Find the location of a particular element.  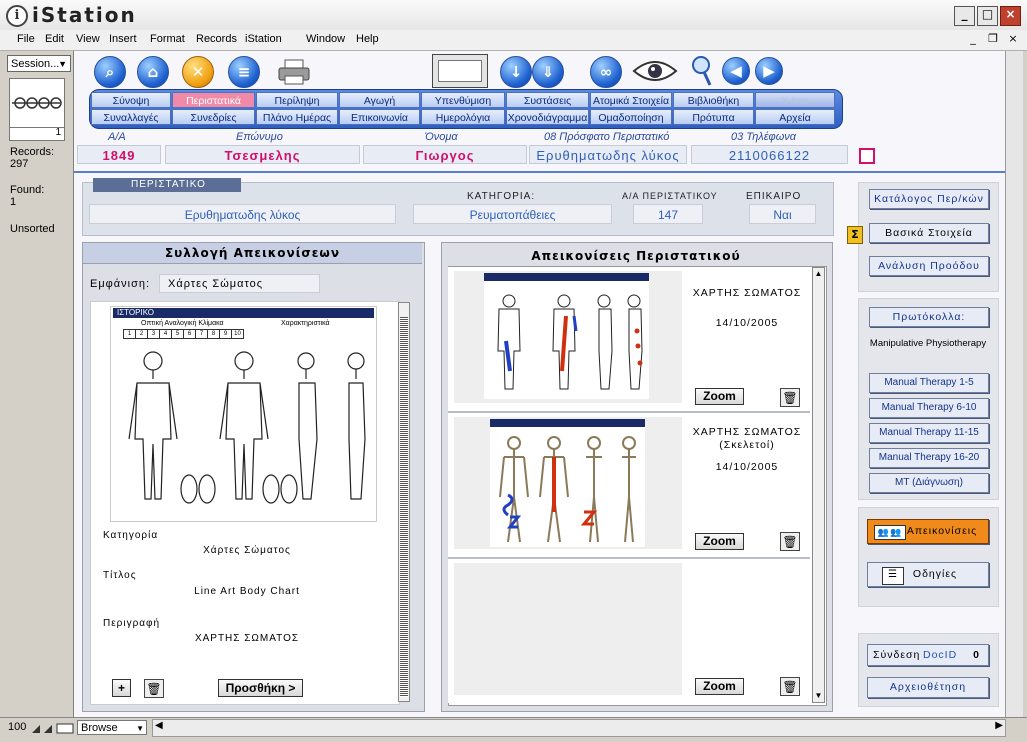

tab-item: Πλάνο Ημέρας is located at coordinates (297, 117).